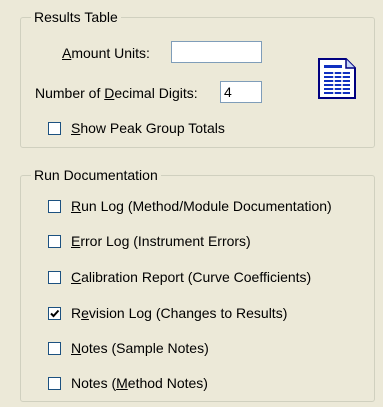 Image resolution: width=383 pixels, height=407 pixels. I want to click on calibration-report-checkbox: Calibration Report (Curve Coefficients), so click(179, 277).